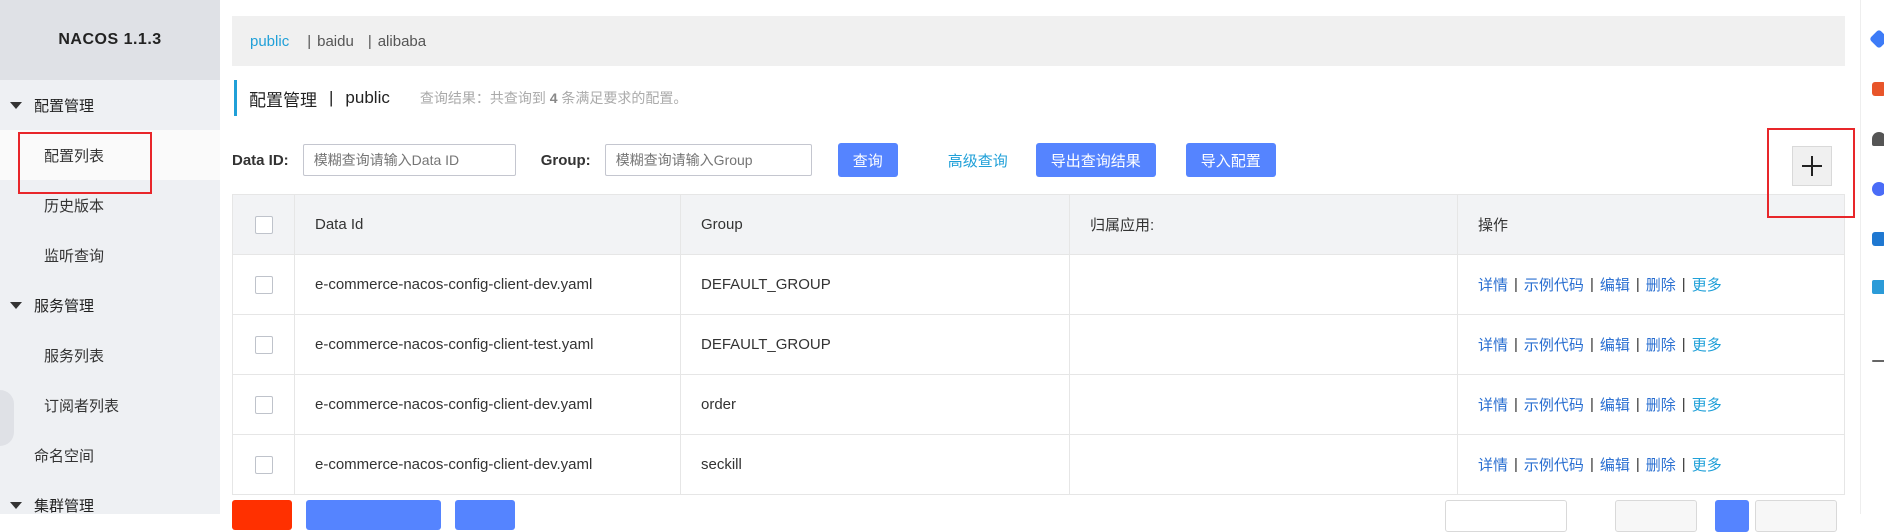  Describe the element at coordinates (1038, 41) in the screenshot. I see `namespace-bar: public | baidu | alibaba` at that location.